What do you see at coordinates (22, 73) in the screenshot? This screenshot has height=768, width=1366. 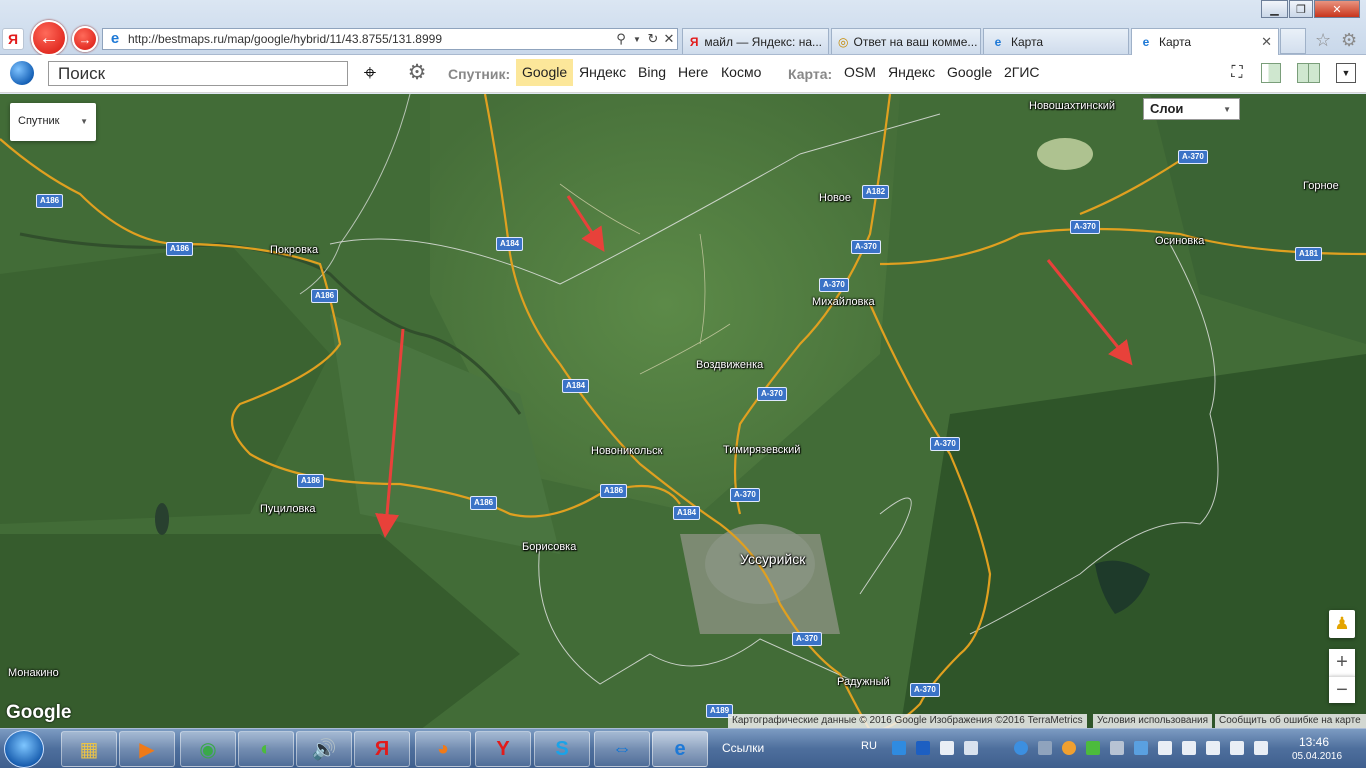 I see `globe-logo-icon` at bounding box center [22, 73].